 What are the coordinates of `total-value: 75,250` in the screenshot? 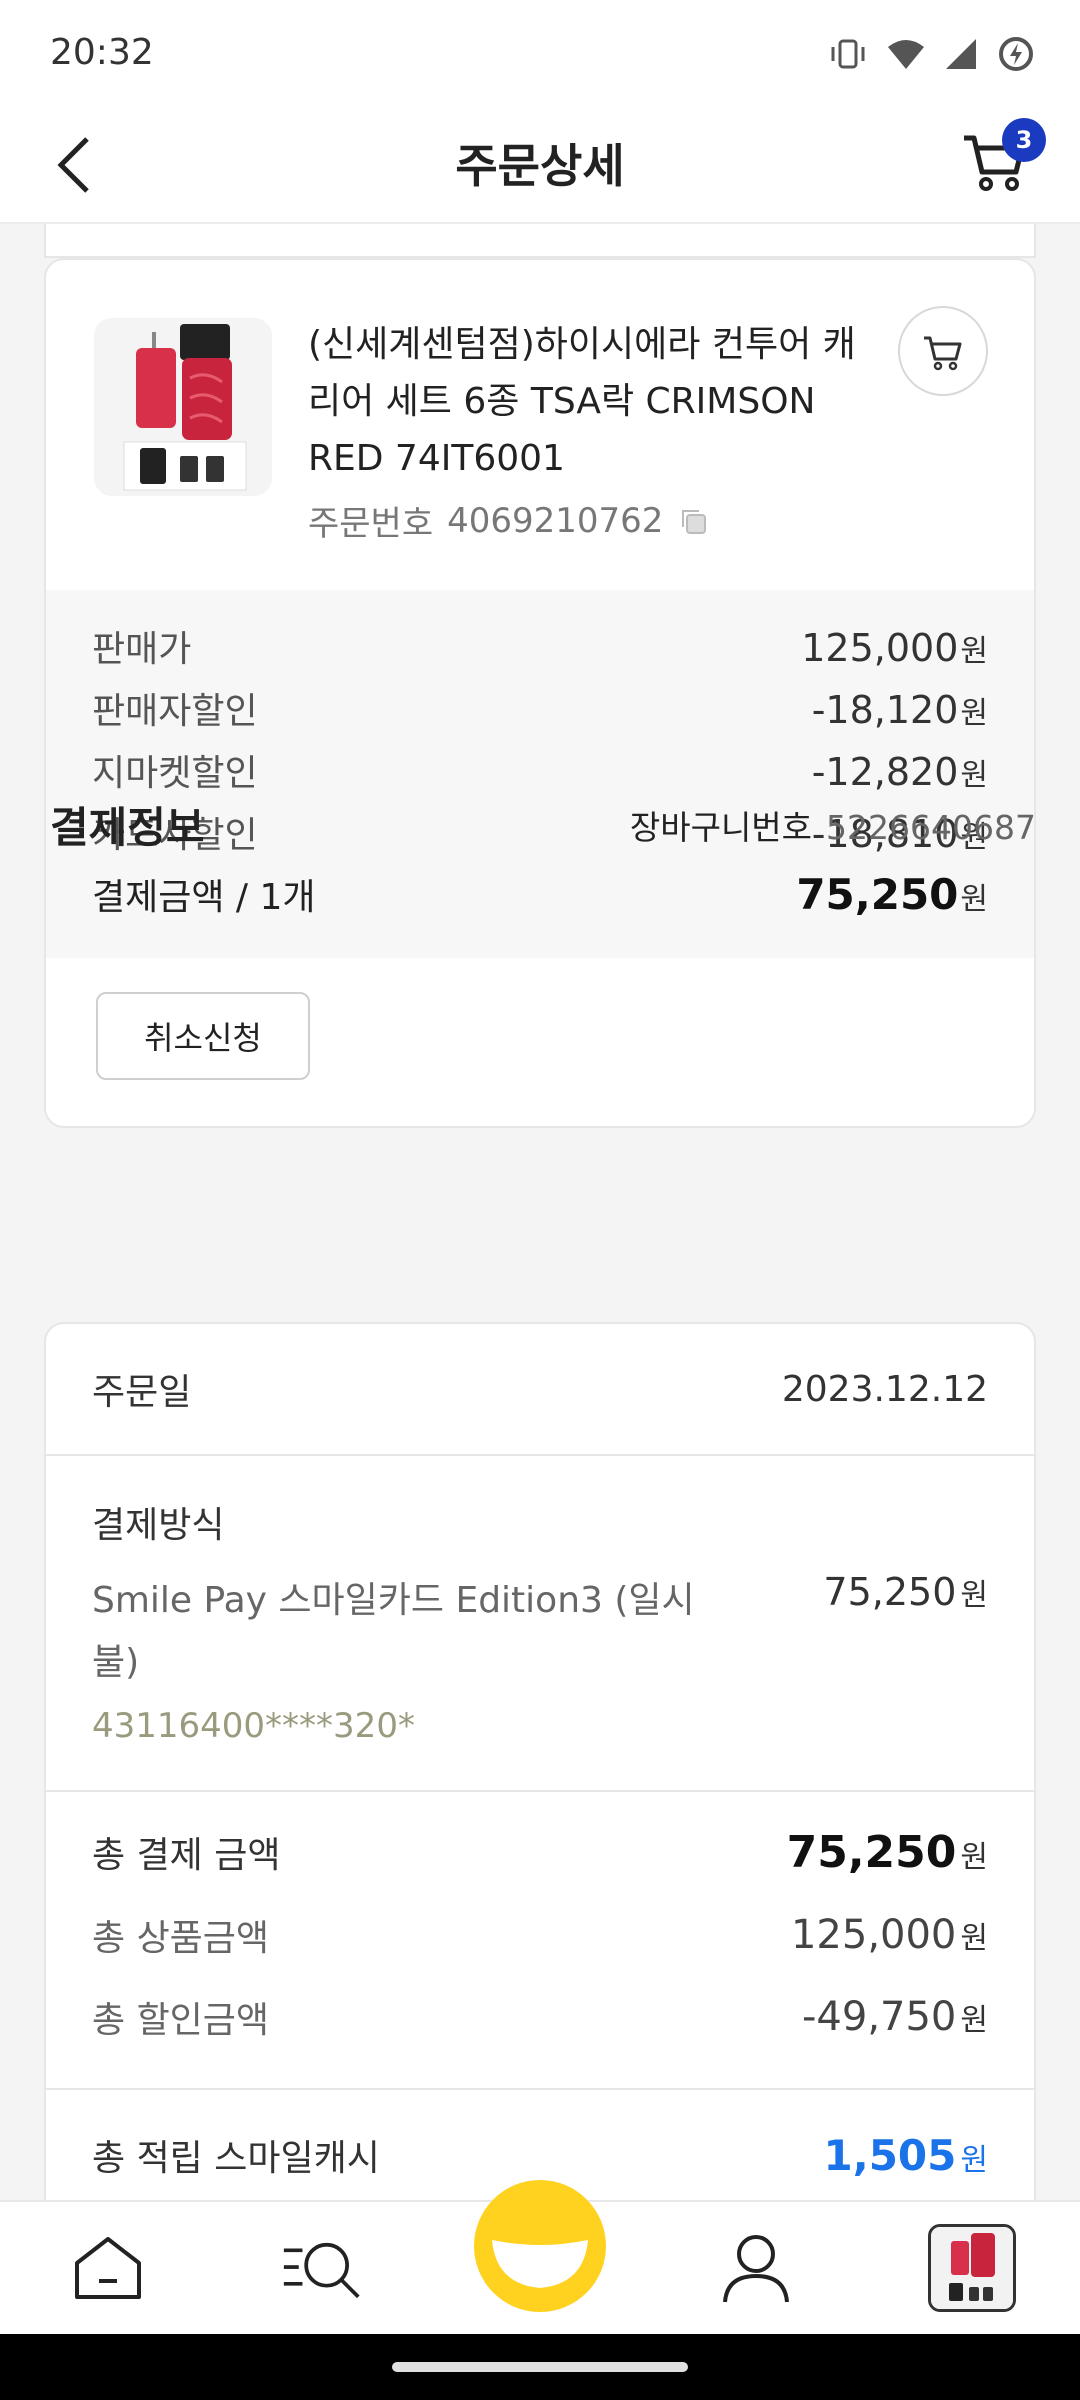 It's located at (877, 894).